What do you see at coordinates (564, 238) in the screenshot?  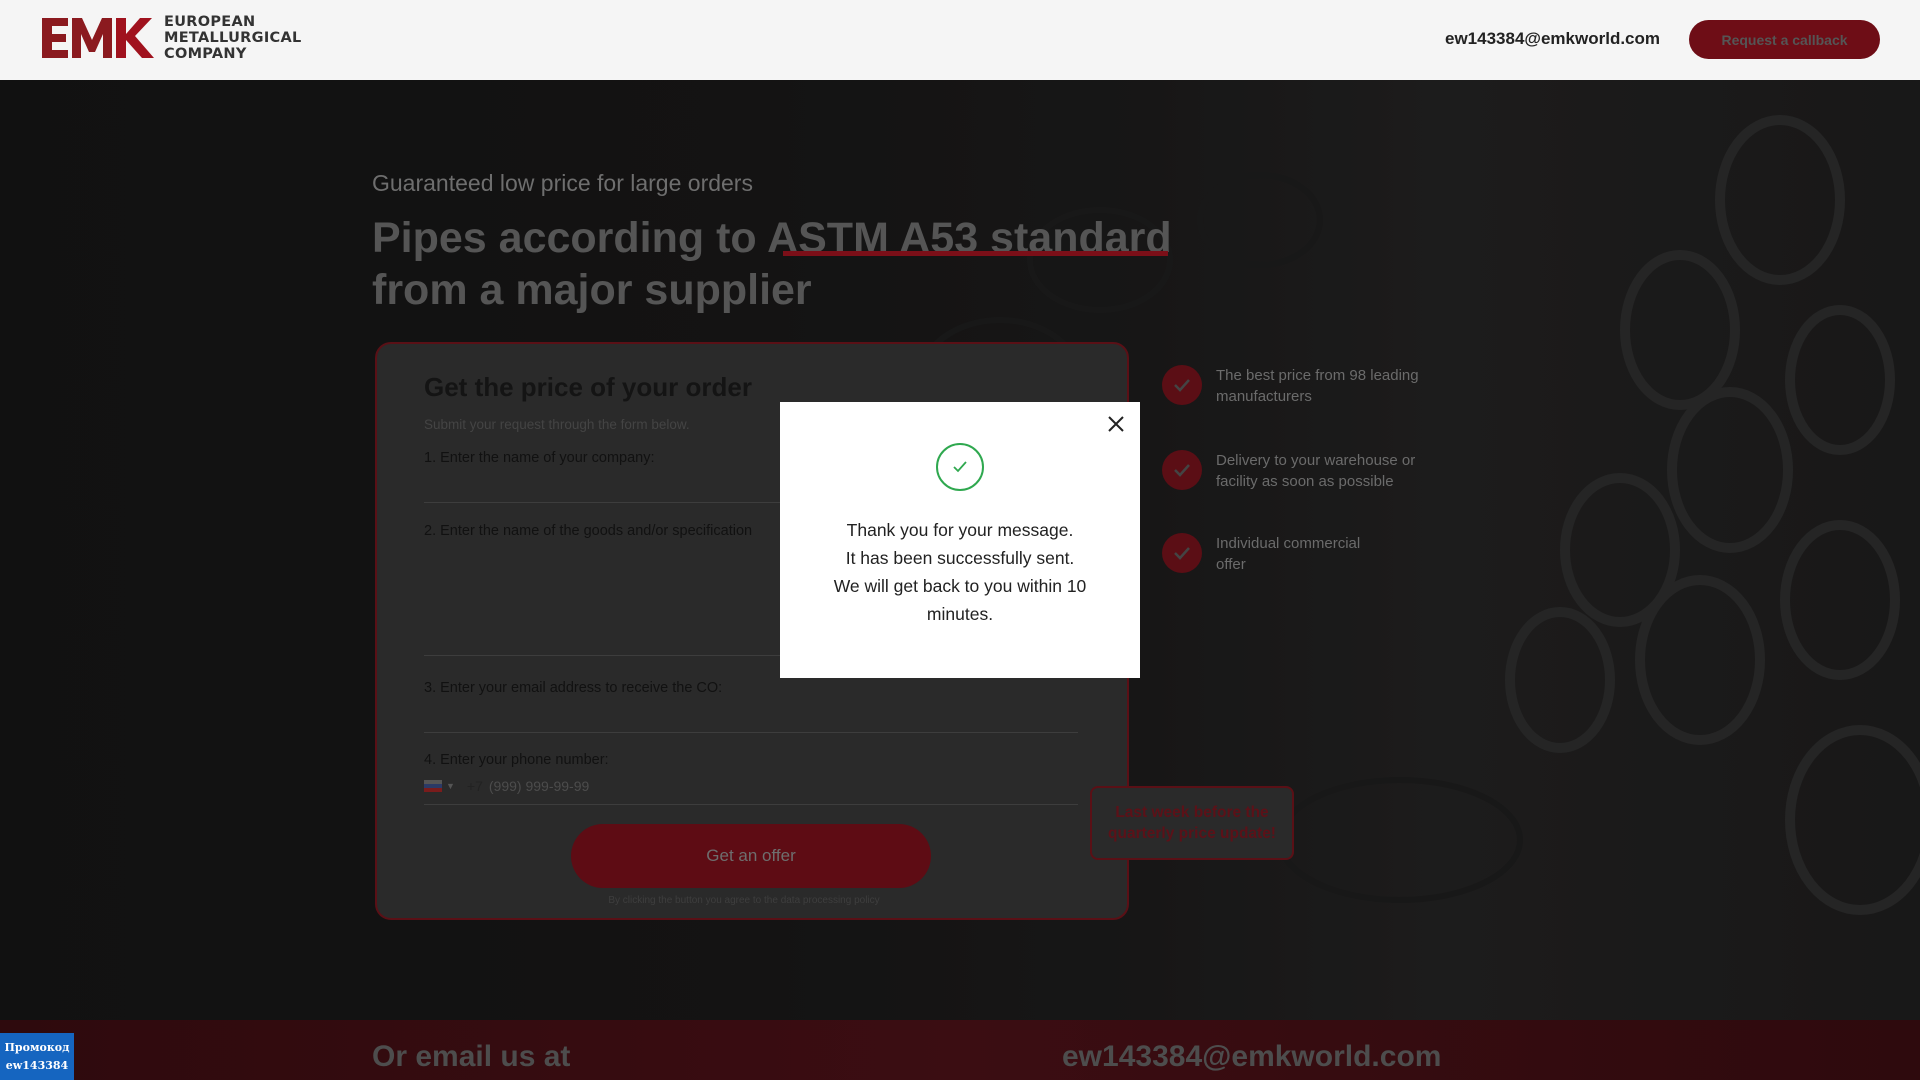 I see `hero-title-part: Pipes according to` at bounding box center [564, 238].